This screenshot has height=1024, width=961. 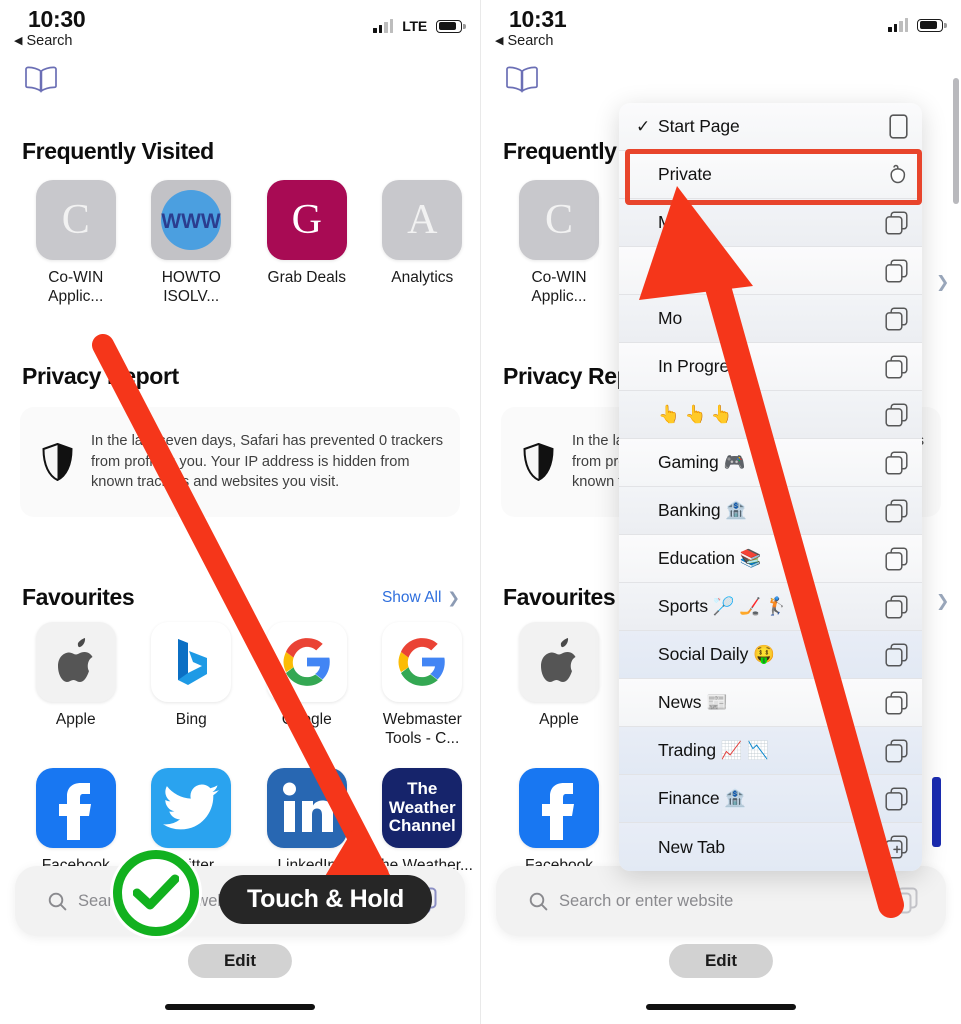 What do you see at coordinates (307, 243) in the screenshot?
I see `frequent-site-tile: G Grab Deals` at bounding box center [307, 243].